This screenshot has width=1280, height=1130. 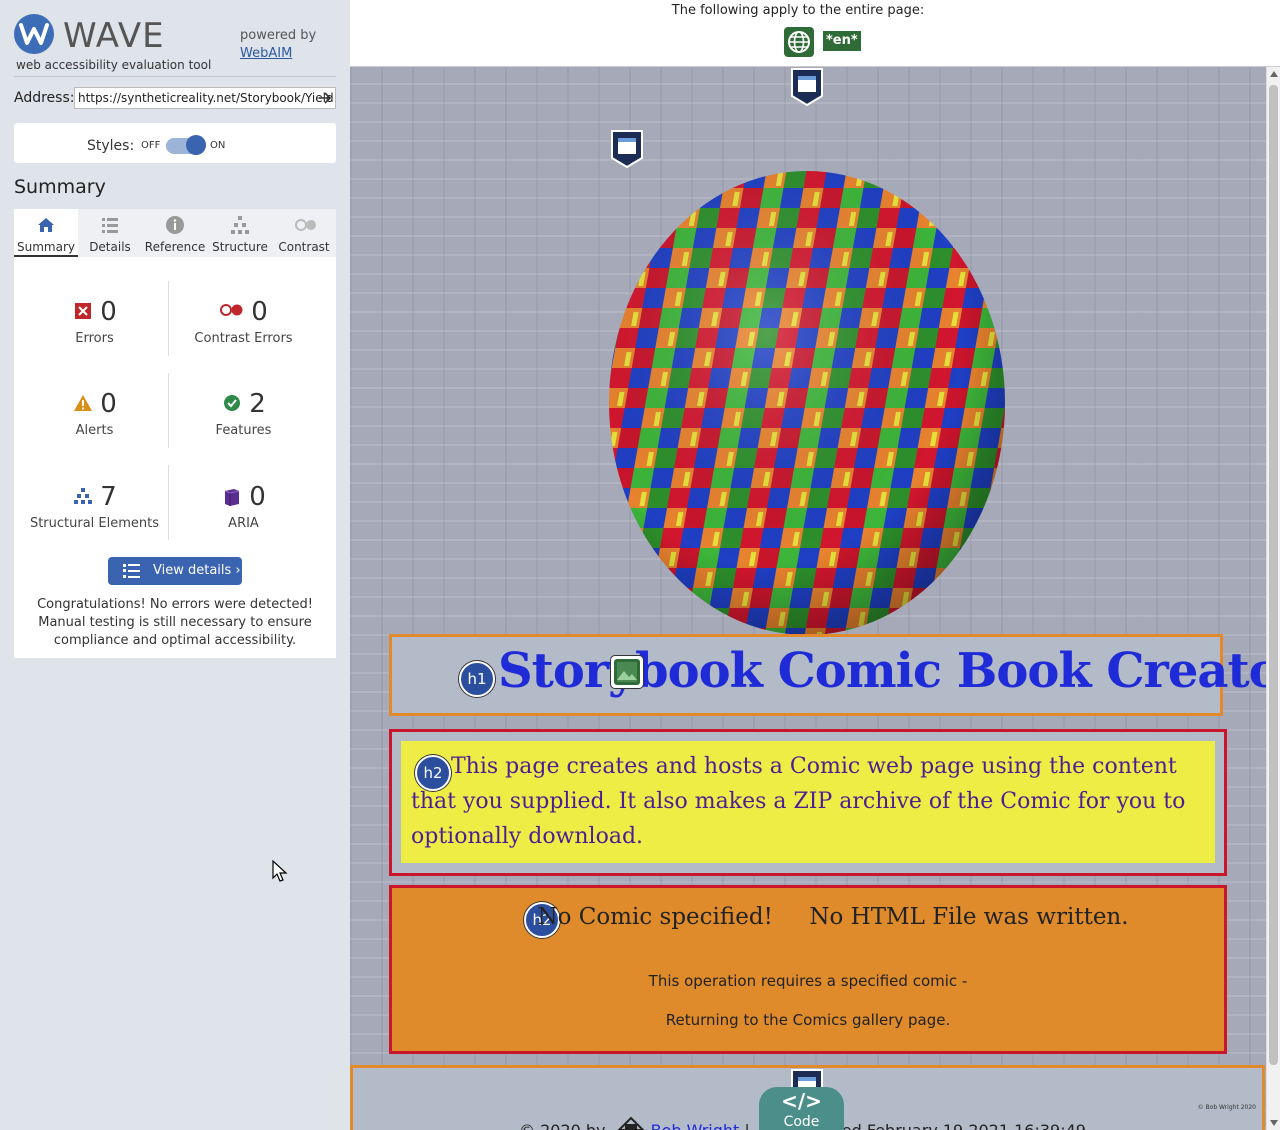 What do you see at coordinates (243, 413) in the screenshot?
I see `stat-features: 2 Features` at bounding box center [243, 413].